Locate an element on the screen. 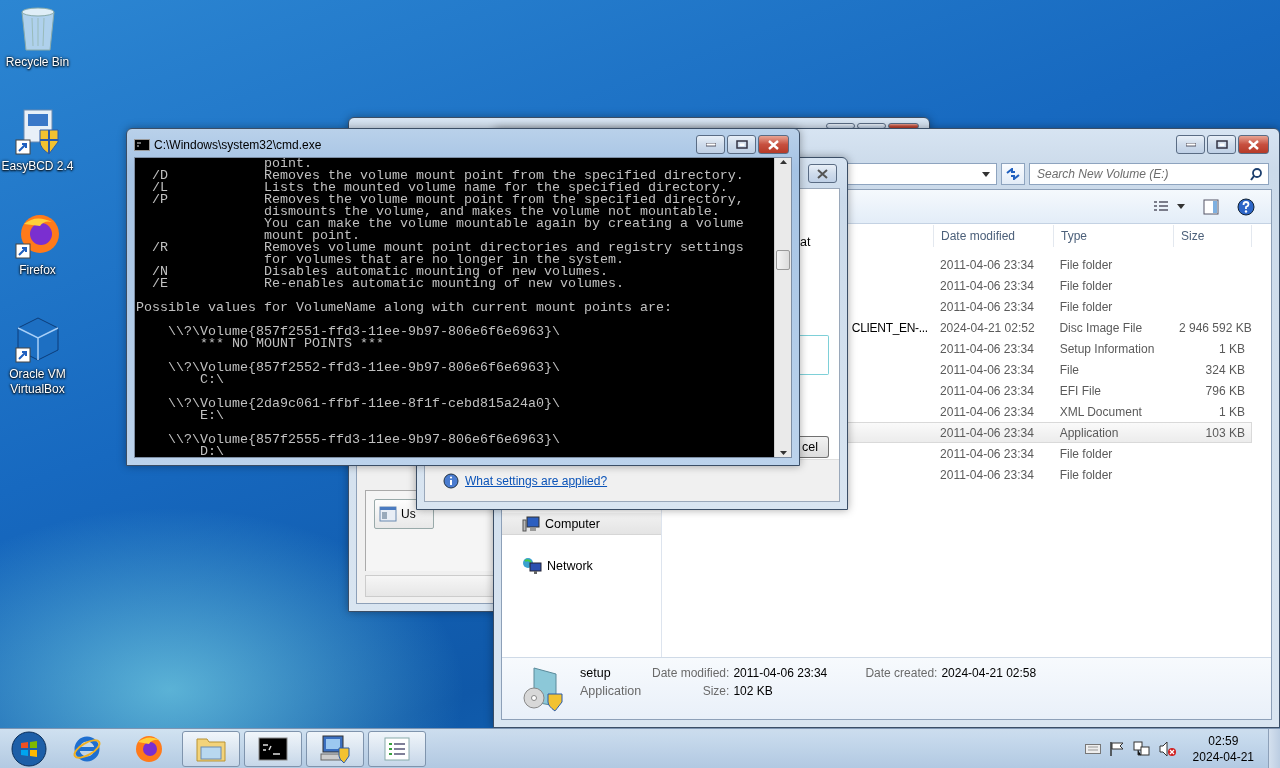 The height and width of the screenshot is (768, 1280). computer-icon is located at coordinates (531, 523).